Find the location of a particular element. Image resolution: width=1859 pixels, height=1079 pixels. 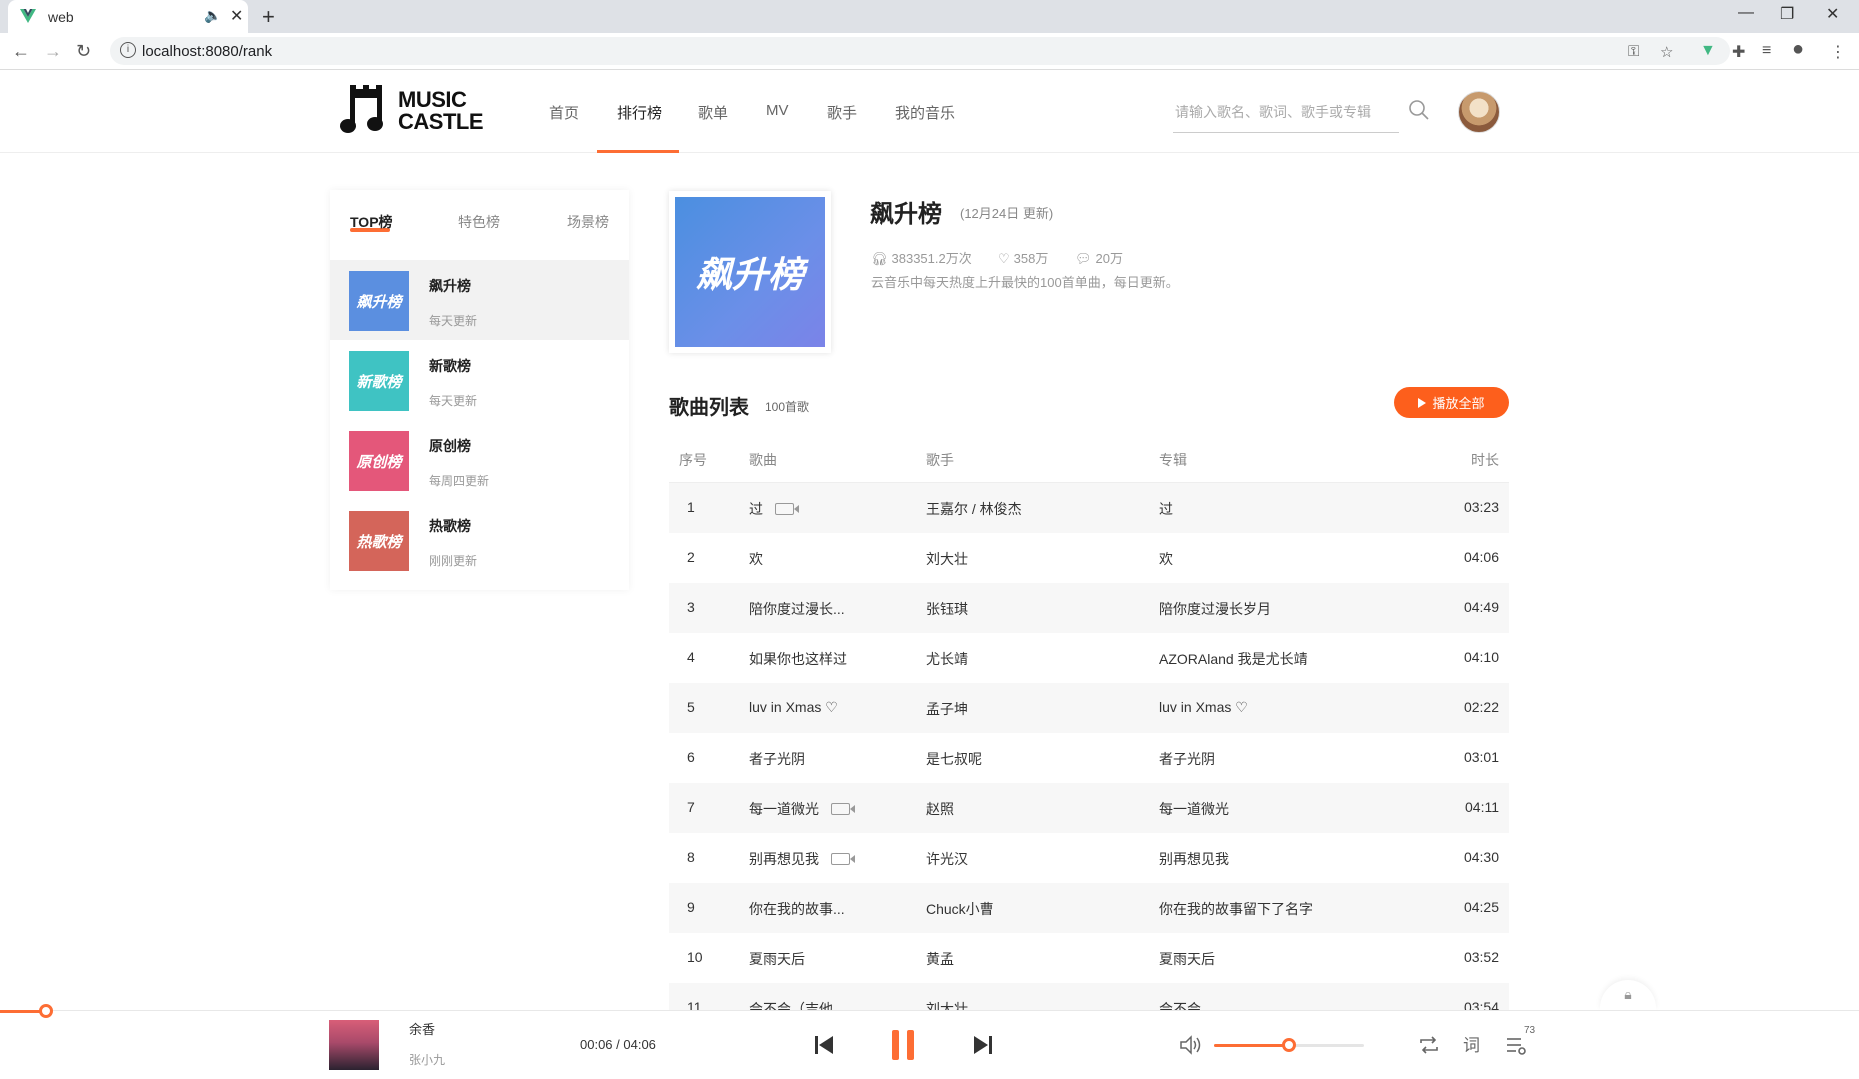

table-row: 9 你在我的故事... Chuck小曹 你在我的故事留下了名字 04:25 is located at coordinates (1089, 908).